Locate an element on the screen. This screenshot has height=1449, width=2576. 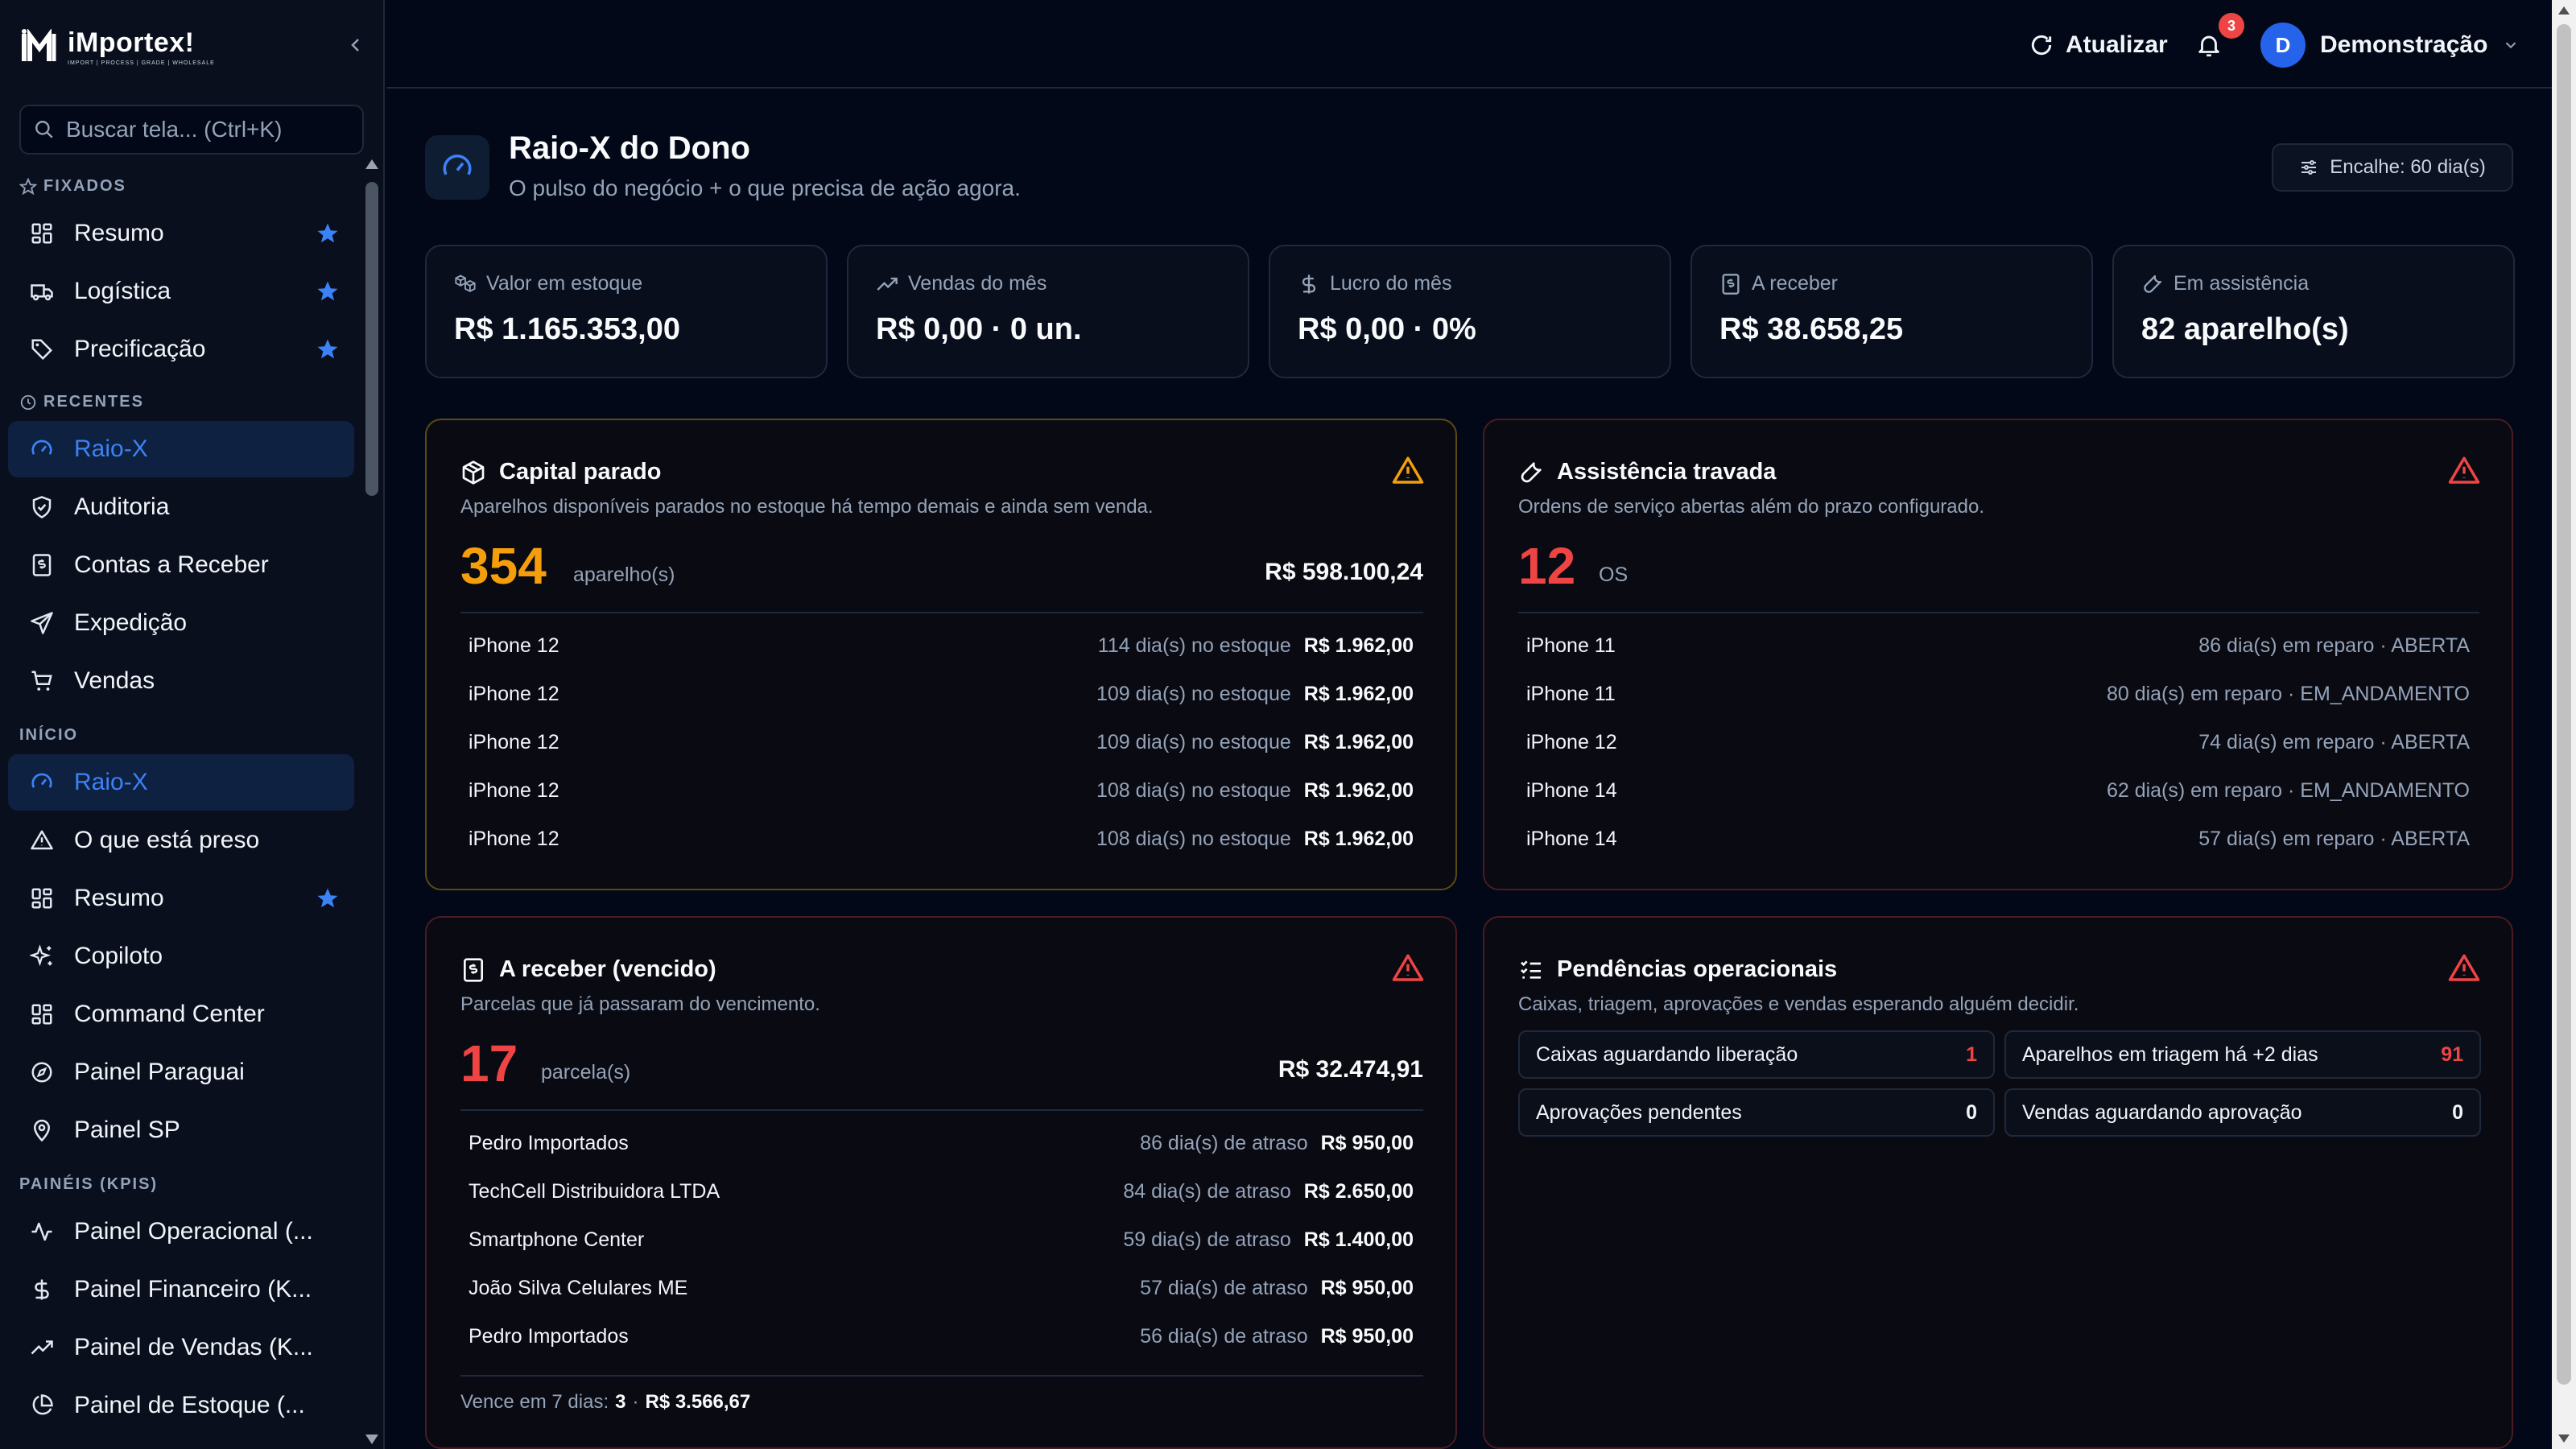
chevron-down-icon is located at coordinates (2511, 45).